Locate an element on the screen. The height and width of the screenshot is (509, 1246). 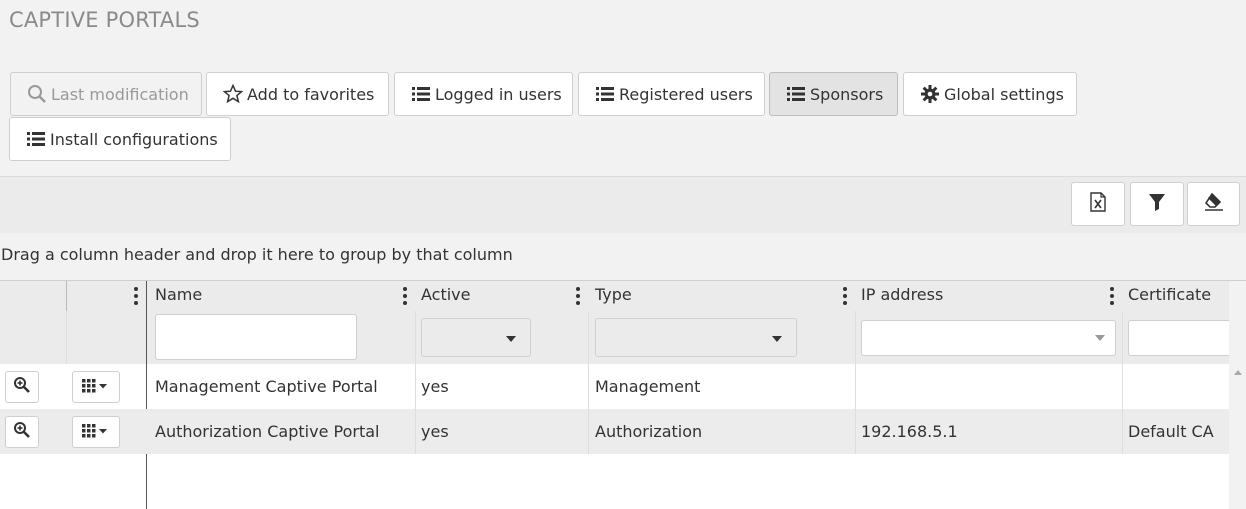
clear-filters-button is located at coordinates (1213, 204).